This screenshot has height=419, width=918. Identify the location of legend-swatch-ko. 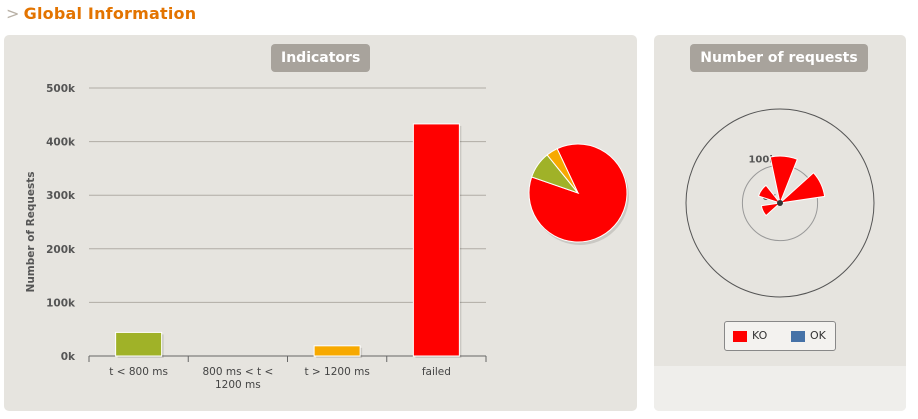
(740, 336).